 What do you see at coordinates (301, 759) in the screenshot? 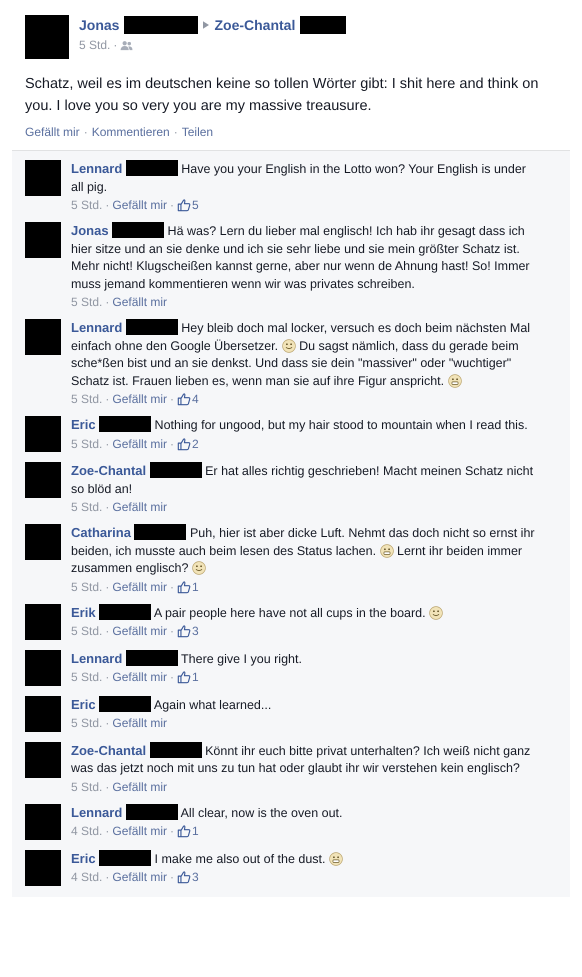
I see `comment-text: Zoe-Chantal Könnt ihr euch bitte privat unterhalten? Ich weiß nicht ganz was das jetzt noch mit uns zu tun hat oder glaubt ihr wir verstehen kein englisch?` at bounding box center [301, 759].